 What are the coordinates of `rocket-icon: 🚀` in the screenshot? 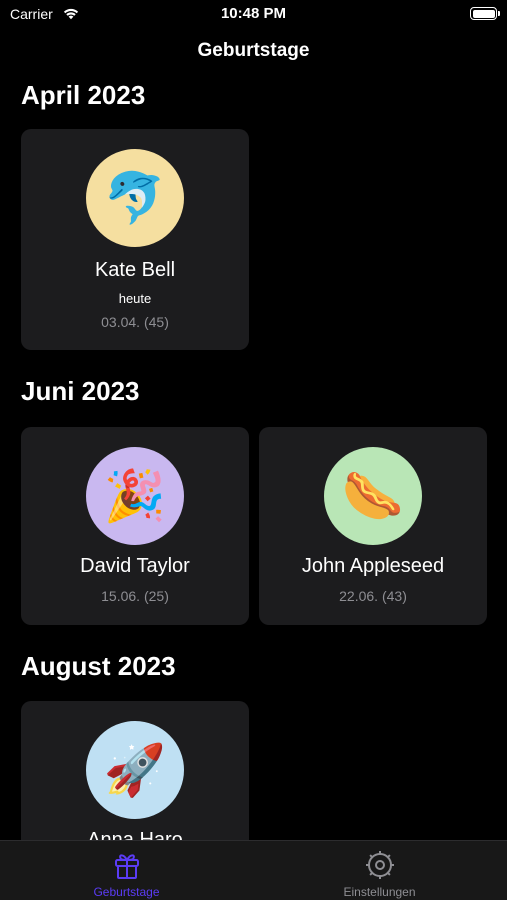 It's located at (135, 769).